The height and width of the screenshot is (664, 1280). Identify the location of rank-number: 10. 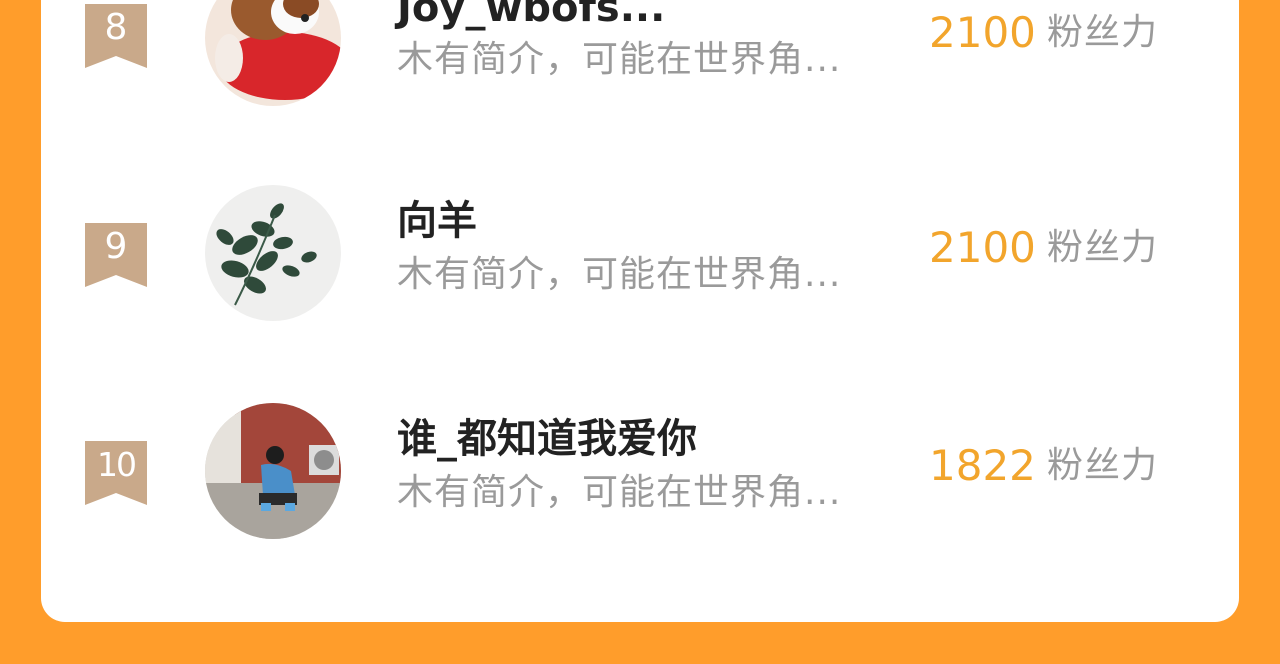
(117, 464).